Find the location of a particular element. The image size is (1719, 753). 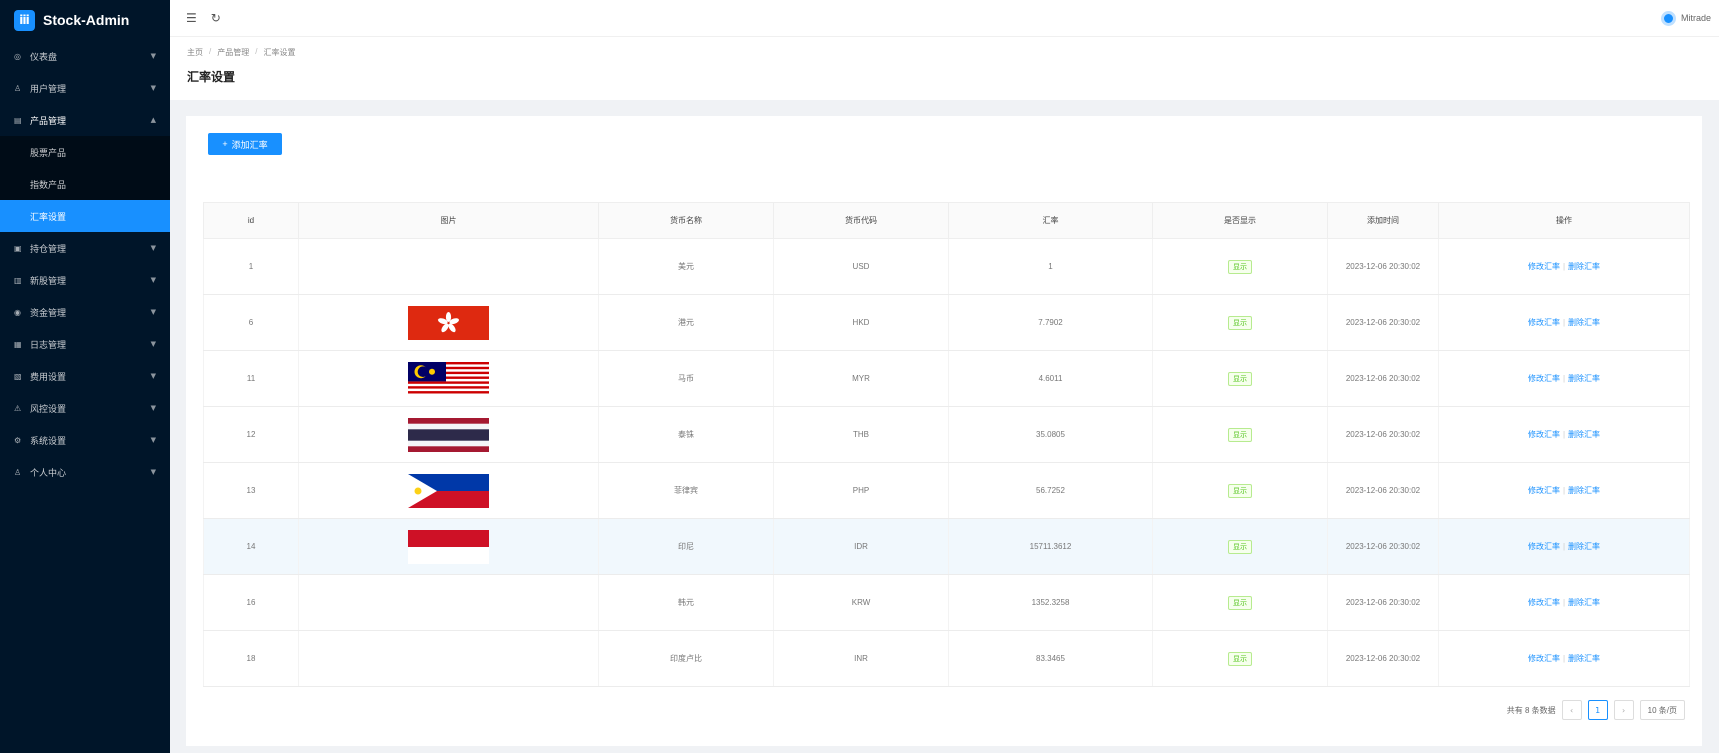

cell-id: 11 is located at coordinates (251, 378).